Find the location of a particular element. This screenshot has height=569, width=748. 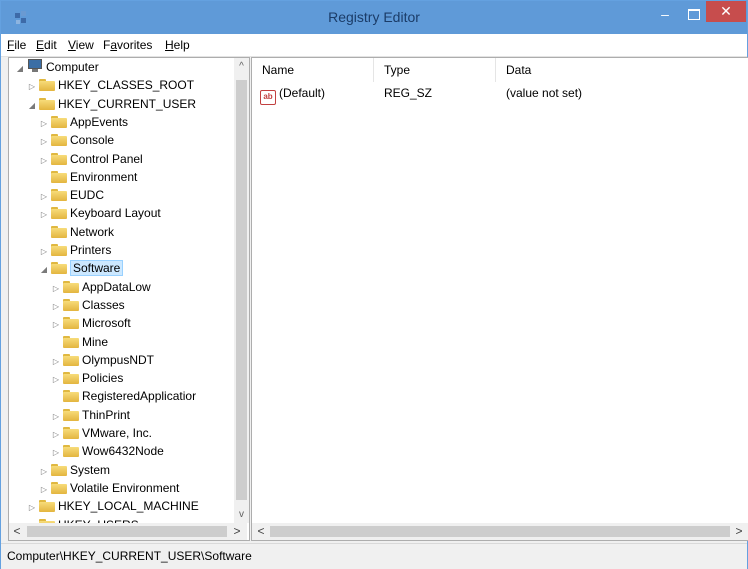

tree-node: ▷ OlympusNDT is located at coordinates (102, 360).